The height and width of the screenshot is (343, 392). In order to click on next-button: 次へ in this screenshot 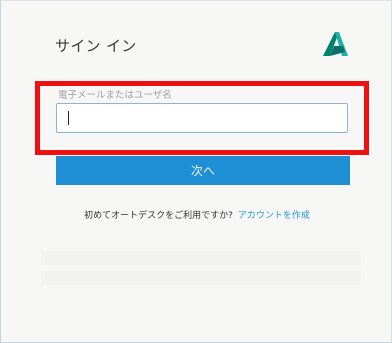, I will do `click(203, 170)`.